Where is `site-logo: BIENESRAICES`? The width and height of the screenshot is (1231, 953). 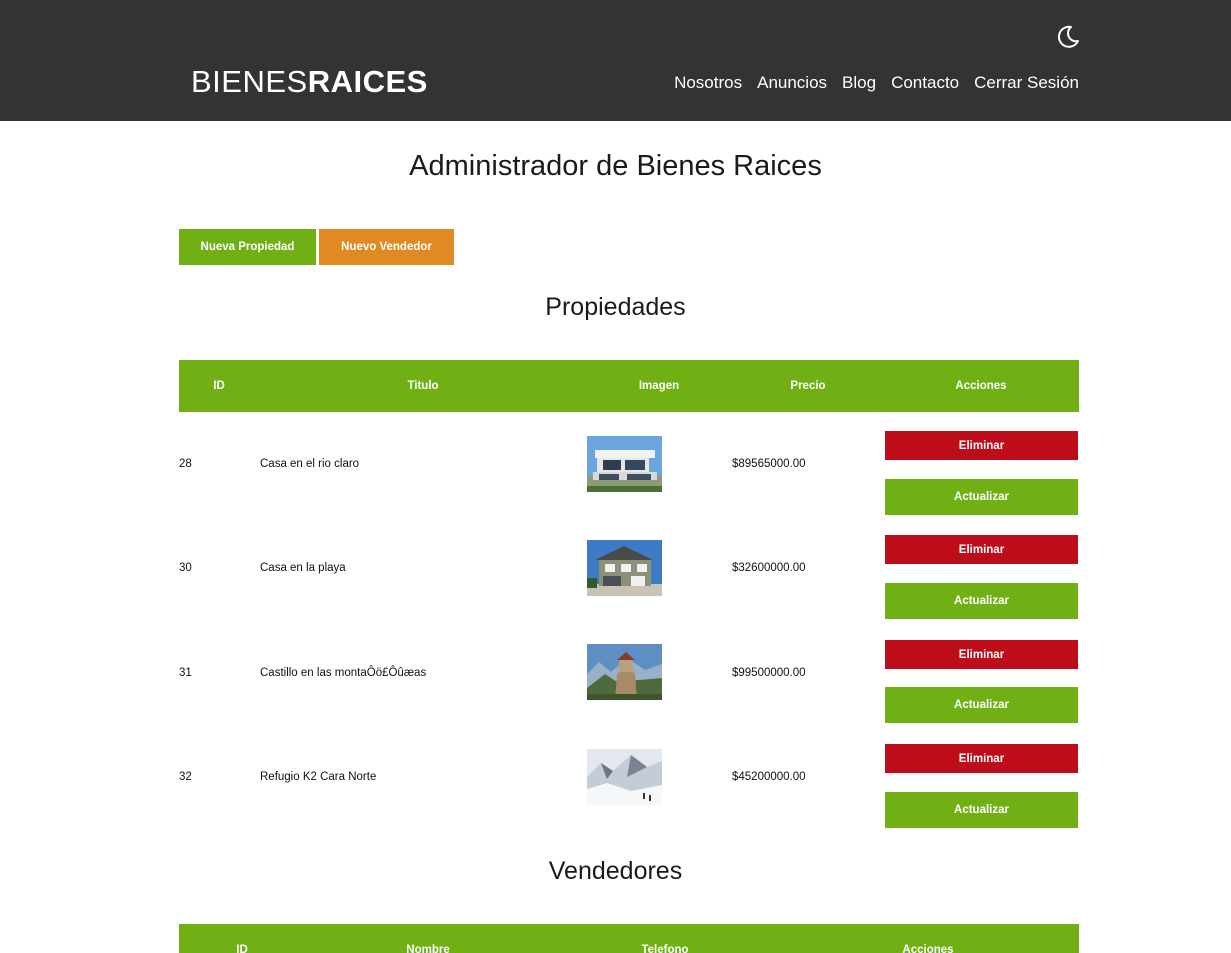 site-logo: BIENESRAICES is located at coordinates (309, 82).